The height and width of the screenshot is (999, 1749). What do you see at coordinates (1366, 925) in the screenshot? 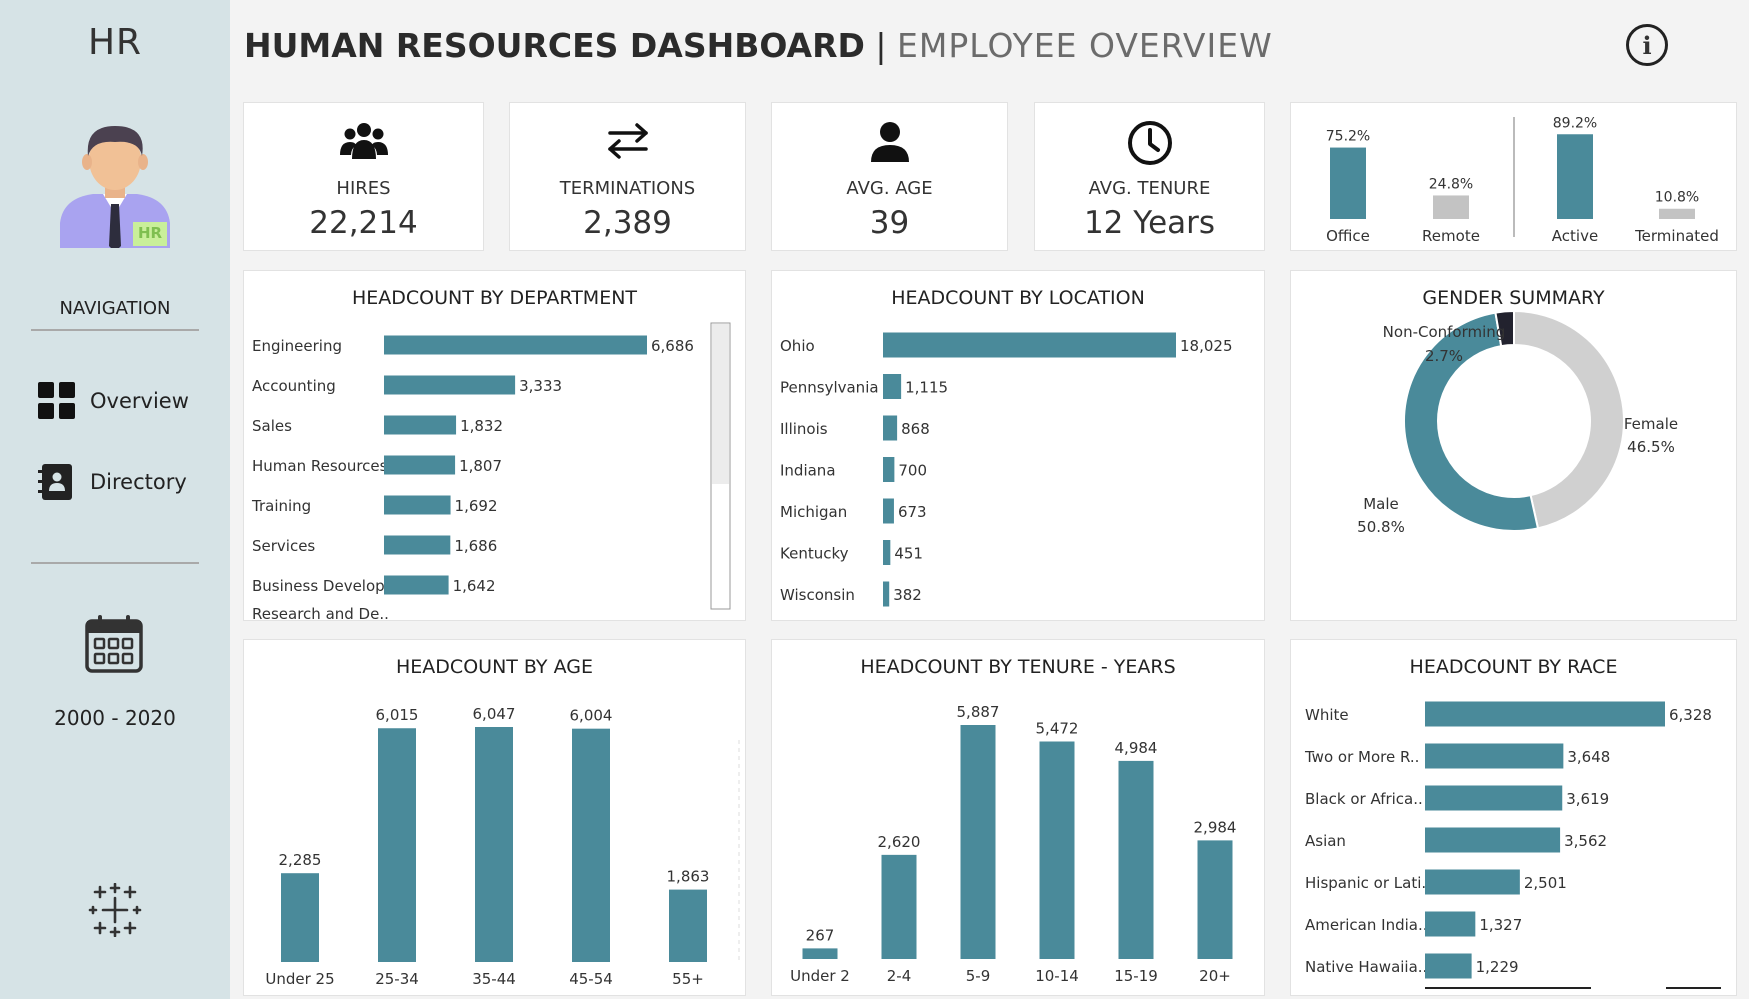
I see `race-category-label: American India..` at bounding box center [1366, 925].